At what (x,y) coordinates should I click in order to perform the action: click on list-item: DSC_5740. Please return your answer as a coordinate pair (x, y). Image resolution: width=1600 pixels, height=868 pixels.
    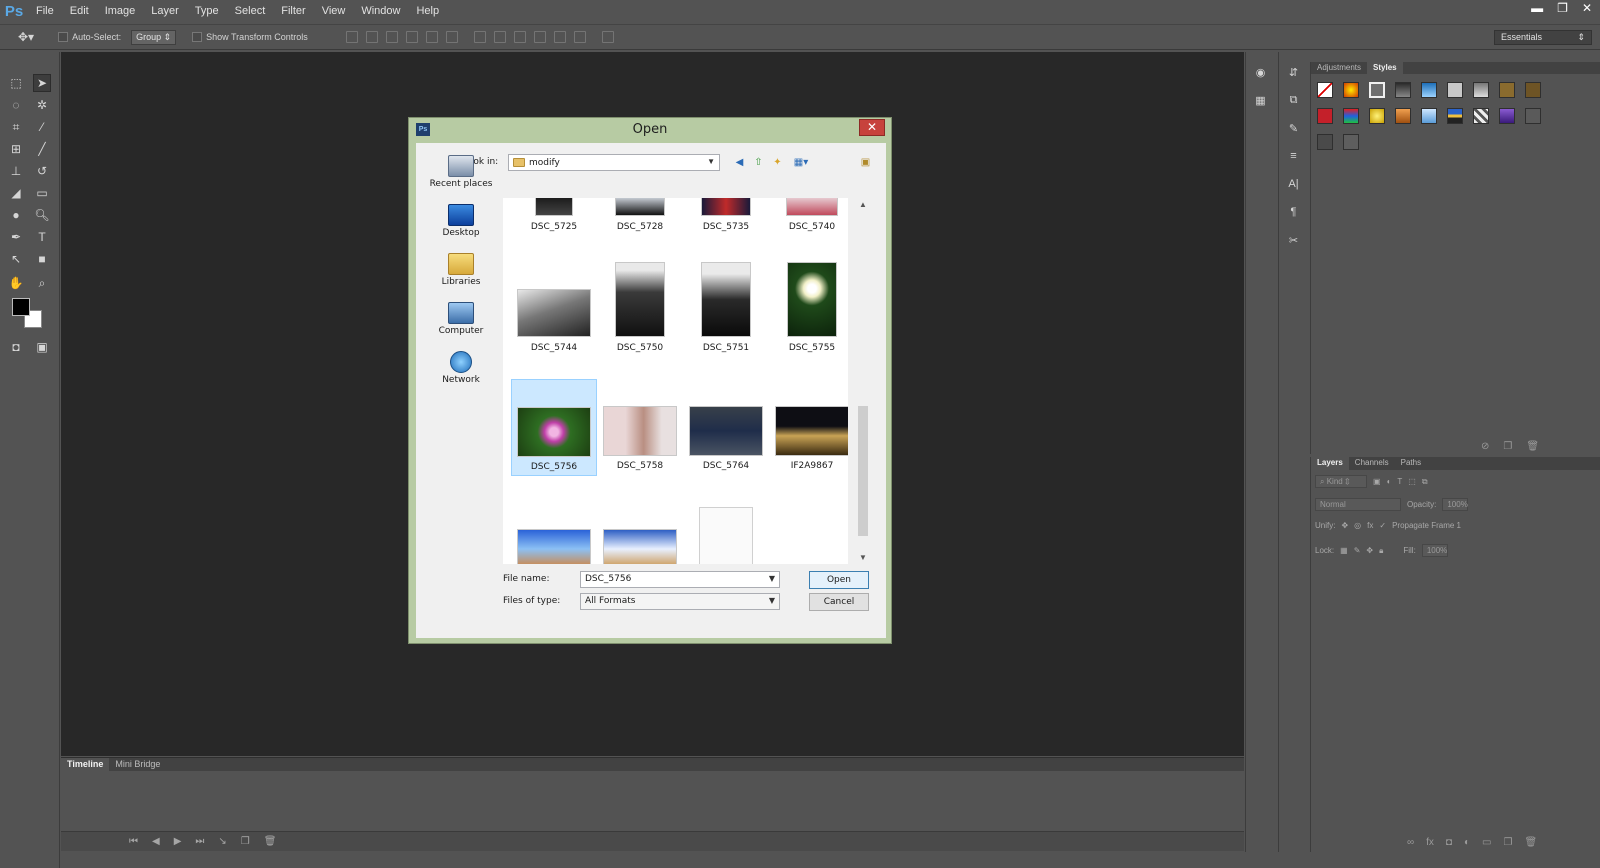
    Looking at the image, I should click on (808, 215).